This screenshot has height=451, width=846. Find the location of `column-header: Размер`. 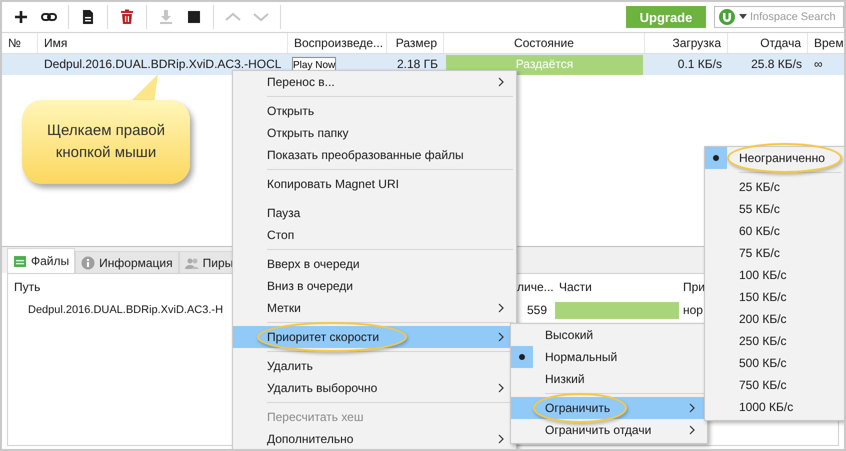

column-header: Размер is located at coordinates (415, 43).